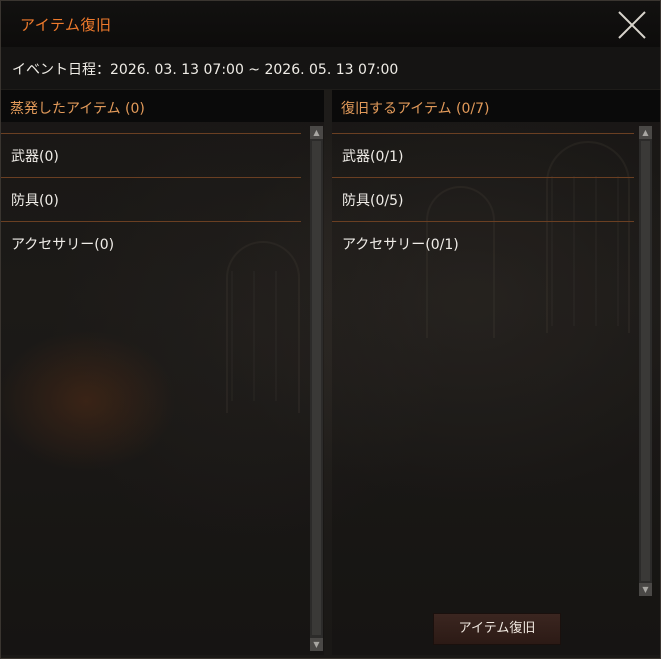 This screenshot has width=661, height=659. I want to click on evaporated-items-list: 武器(0) 防具(0) アクセサリー(0), so click(151, 199).